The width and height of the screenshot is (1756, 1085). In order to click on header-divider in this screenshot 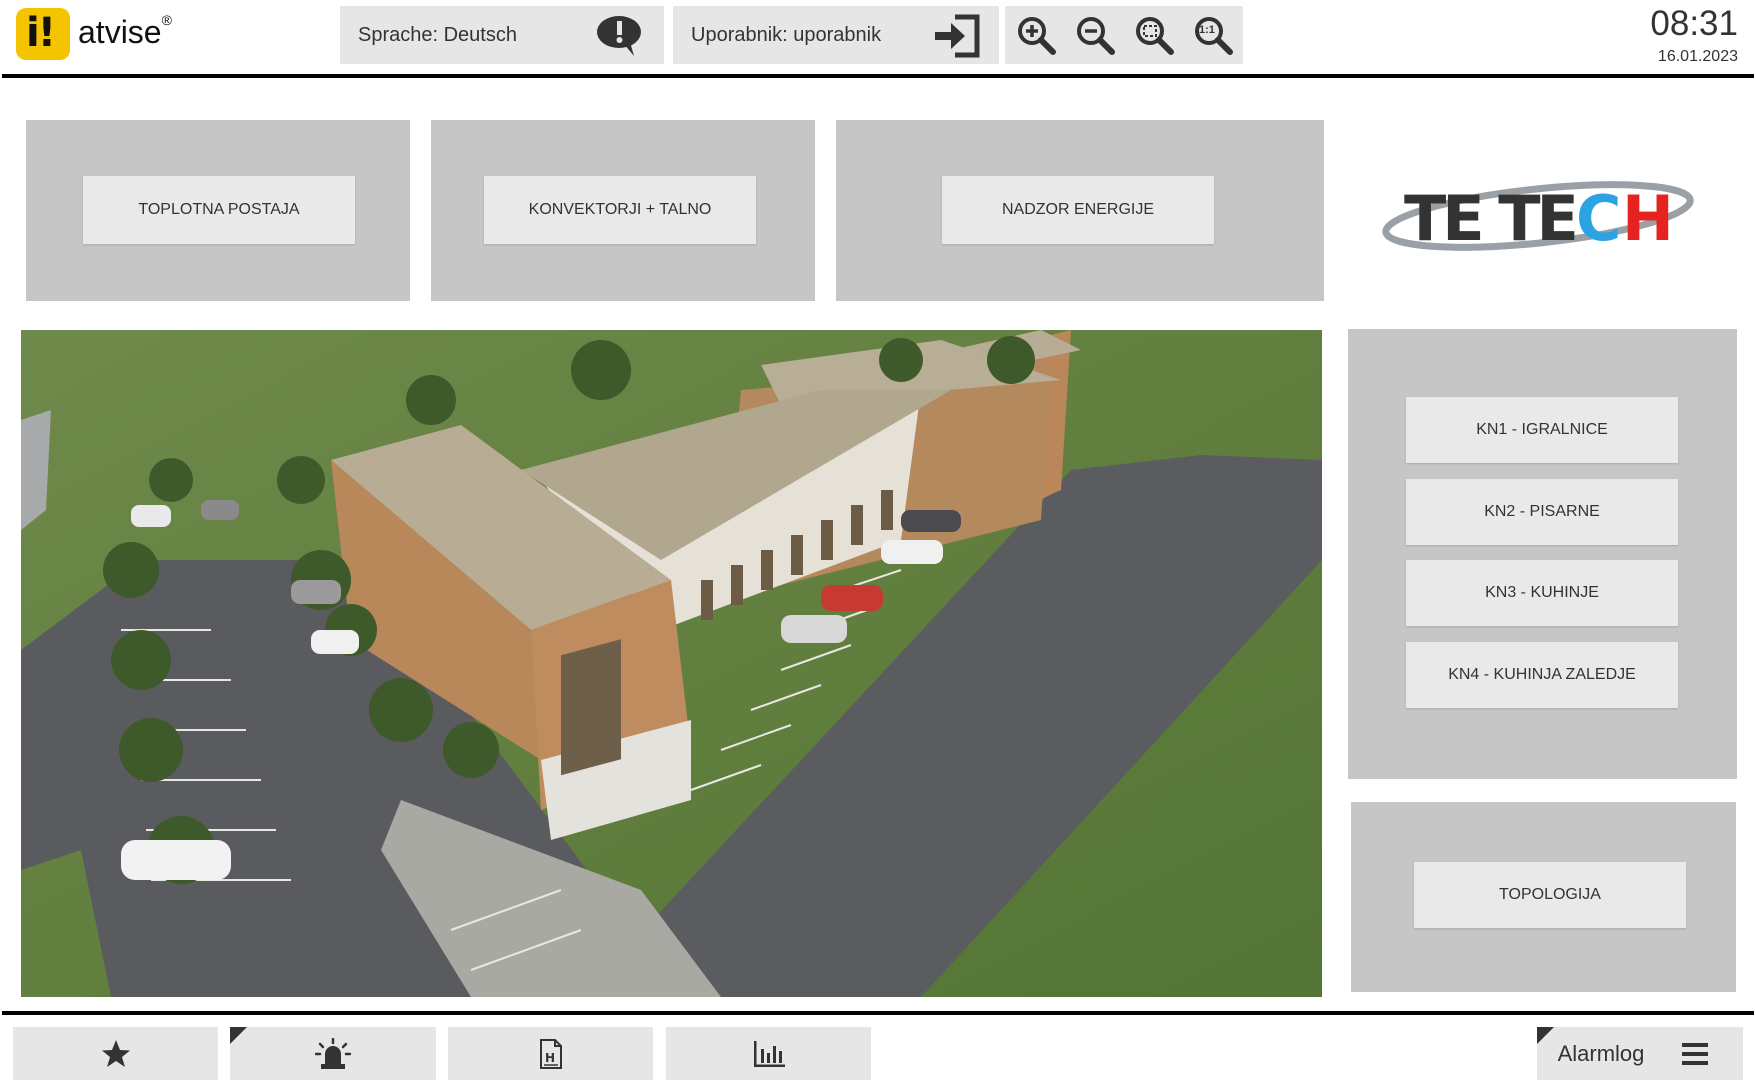, I will do `click(878, 76)`.